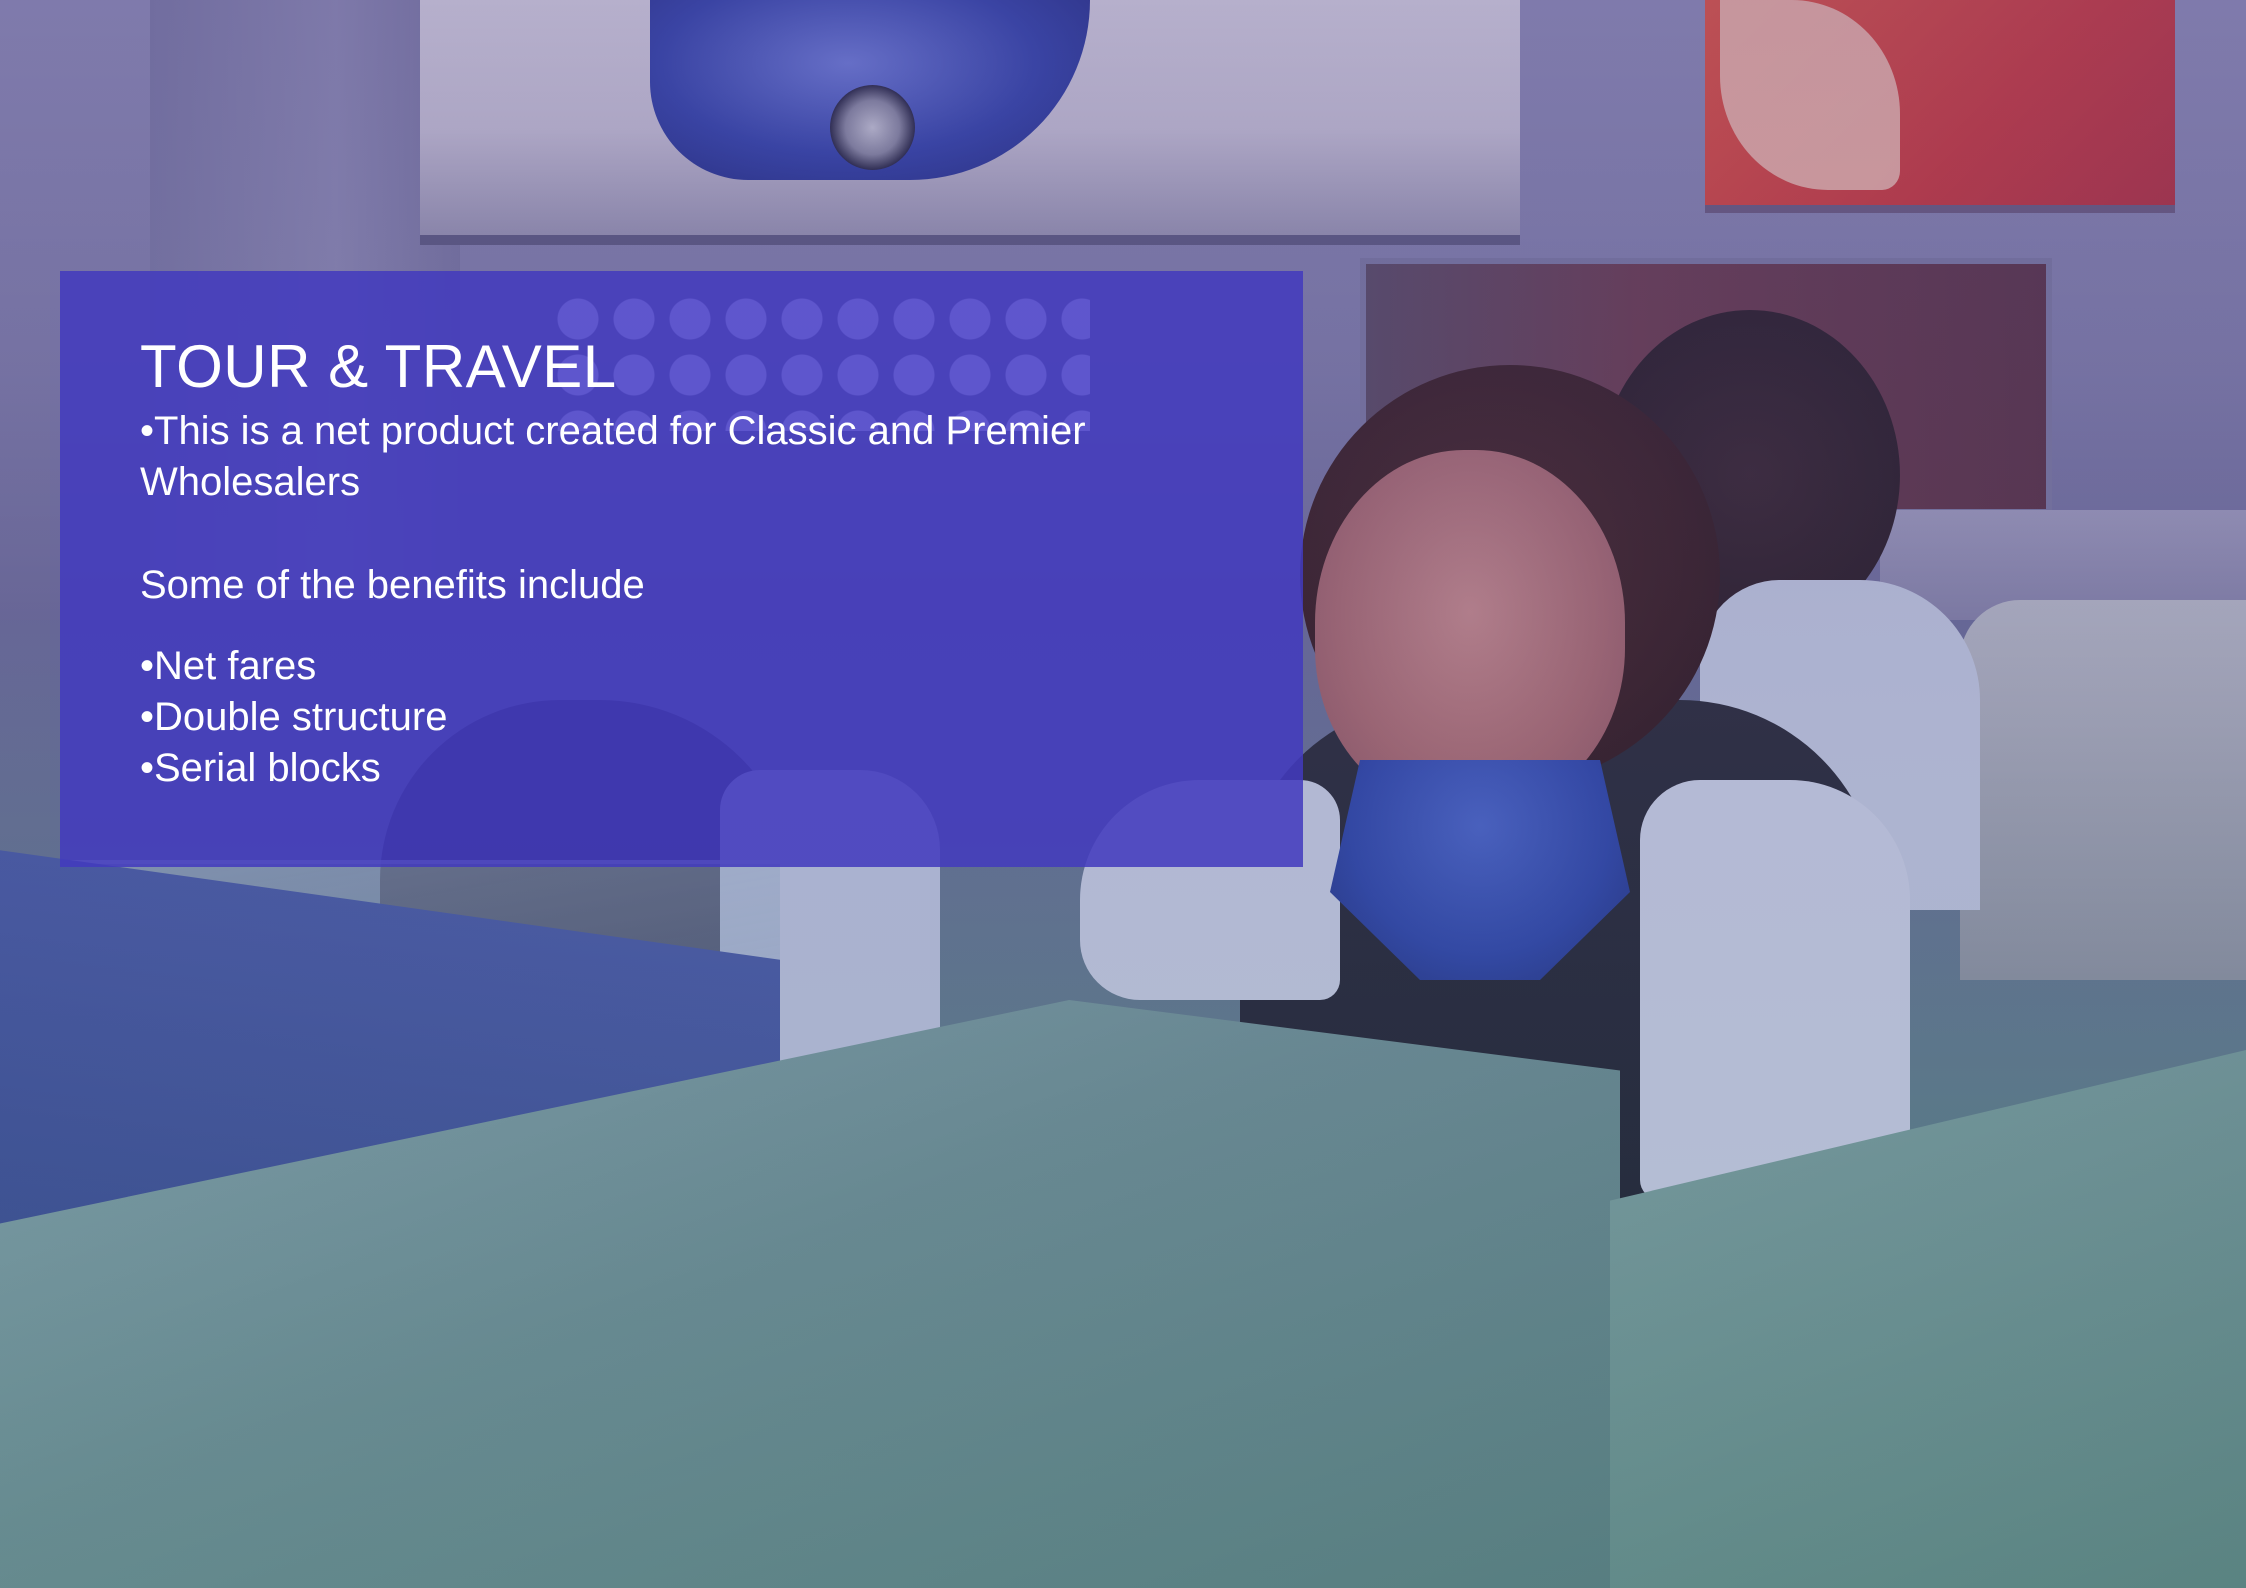 This screenshot has width=2246, height=1588. What do you see at coordinates (378, 366) in the screenshot?
I see `slide-title: TOUR & TRAVEL` at bounding box center [378, 366].